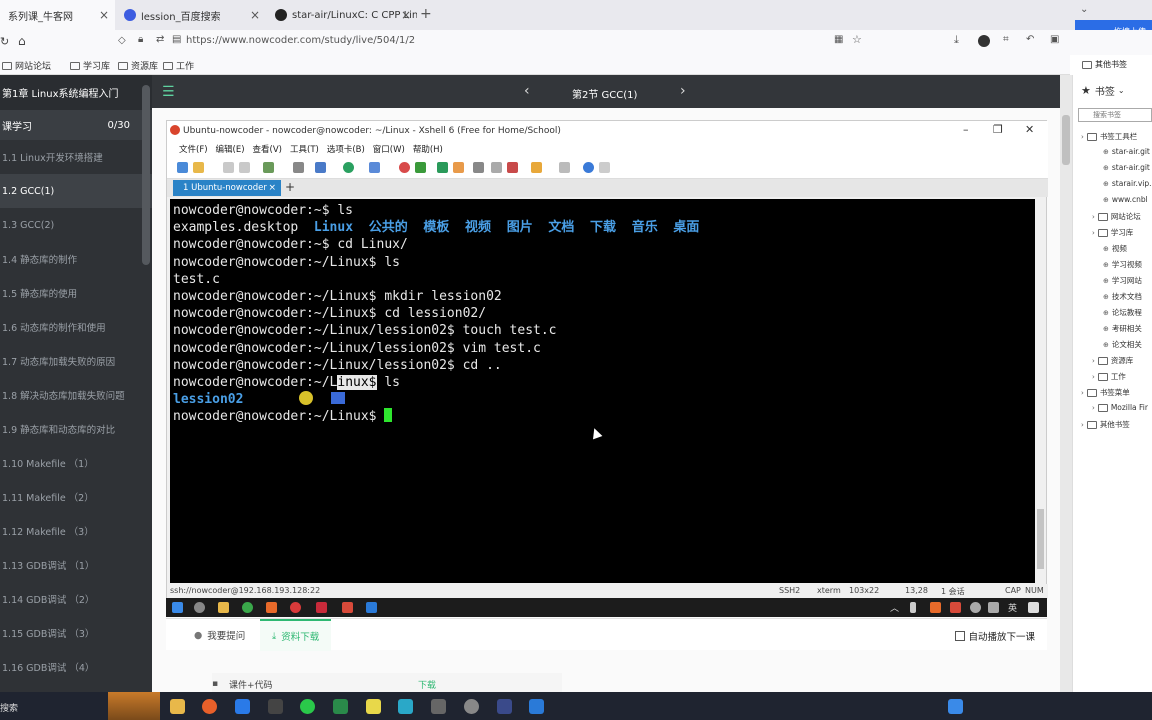  Describe the element at coordinates (307, 706) in the screenshot. I see `wechat-icon` at that location.